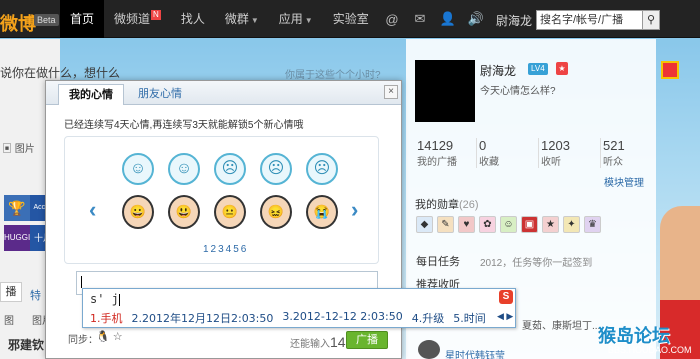 This screenshot has height=359, width=700. Describe the element at coordinates (17, 208) in the screenshot. I see `trophy-icon: 🏆` at that location.